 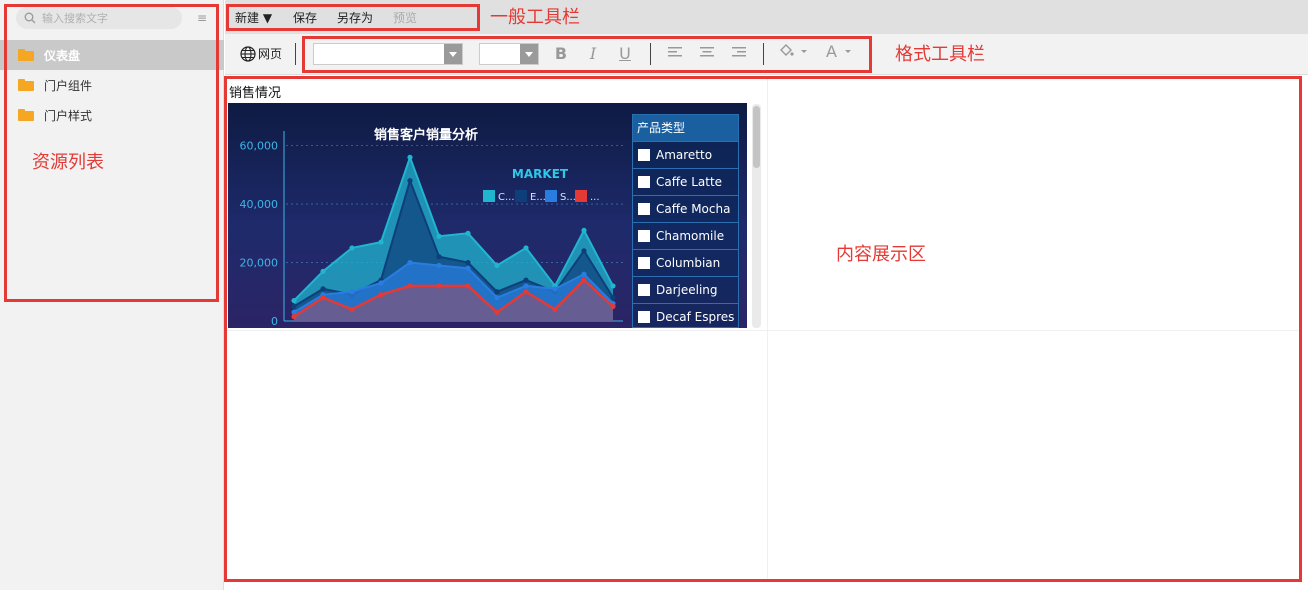 What do you see at coordinates (625, 54) in the screenshot?
I see `underline-icon: U` at bounding box center [625, 54].